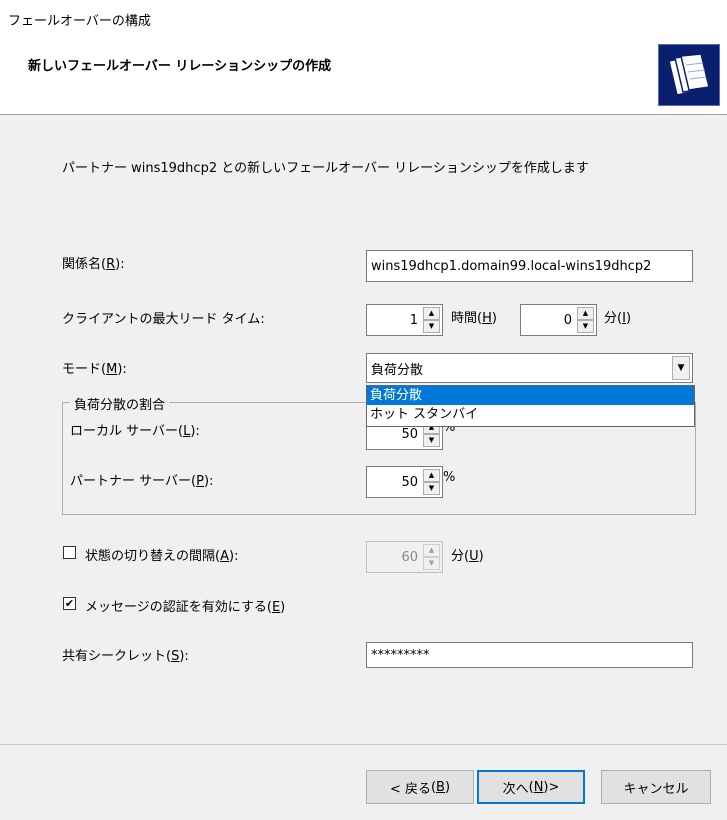 This screenshot has width=727, height=820. Describe the element at coordinates (404, 320) in the screenshot. I see `mclt-hours-stepper: 1 ▲ ▼` at that location.